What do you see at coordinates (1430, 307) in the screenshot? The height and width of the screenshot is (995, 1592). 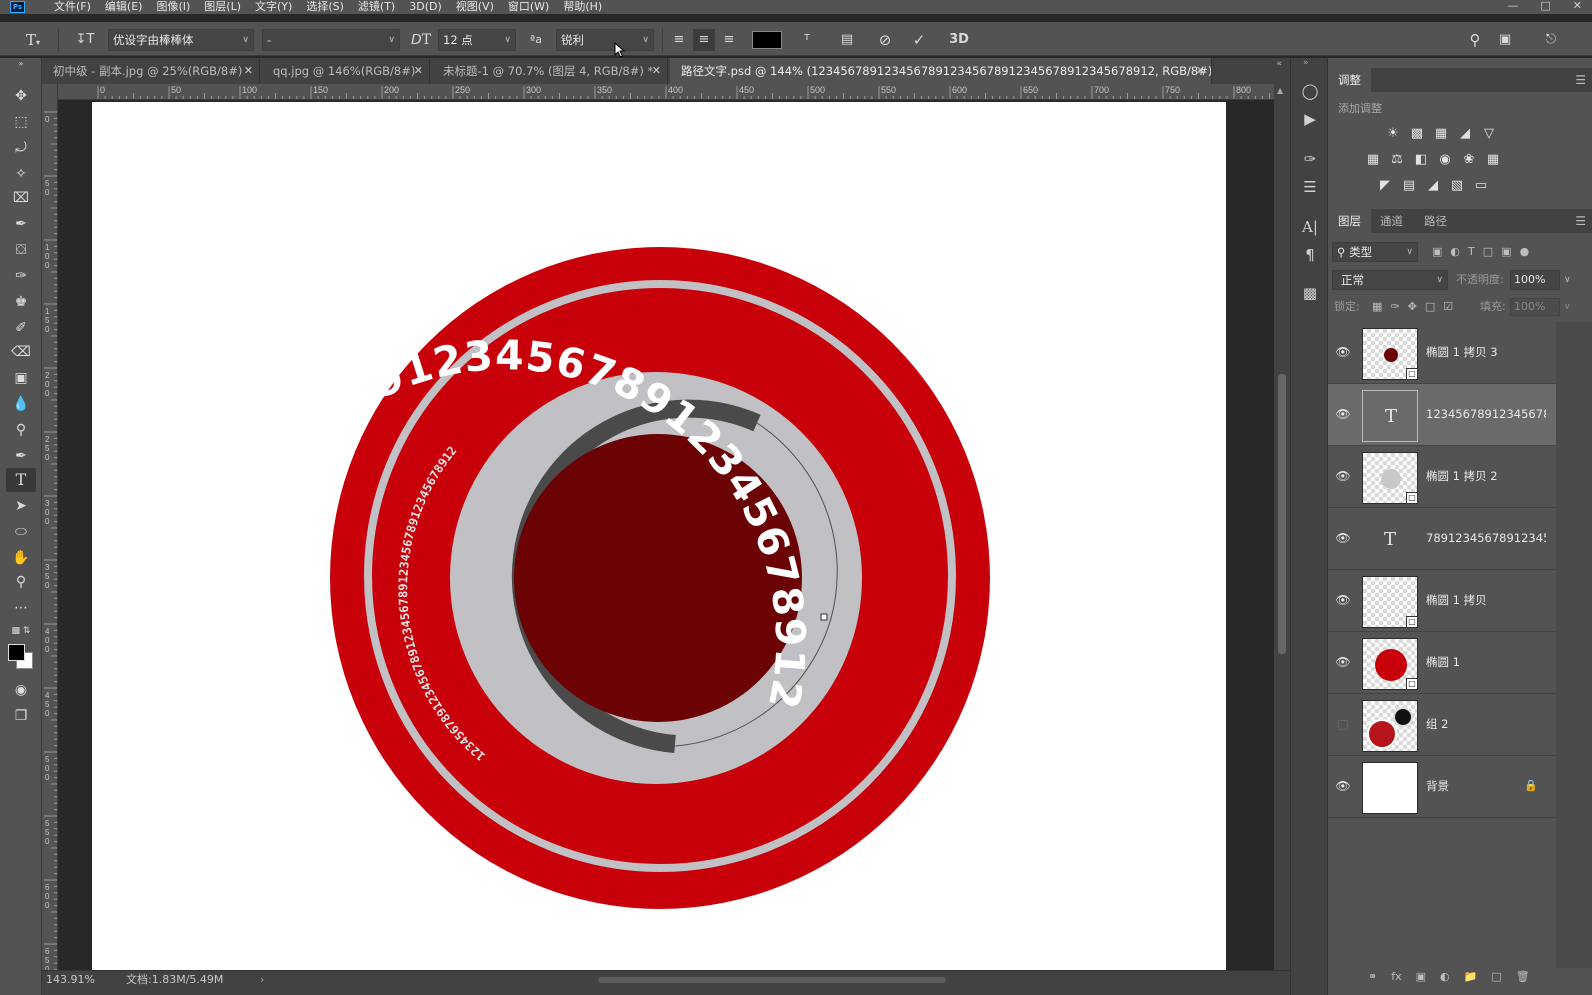 I see `lock-artboard-icon: □` at bounding box center [1430, 307].